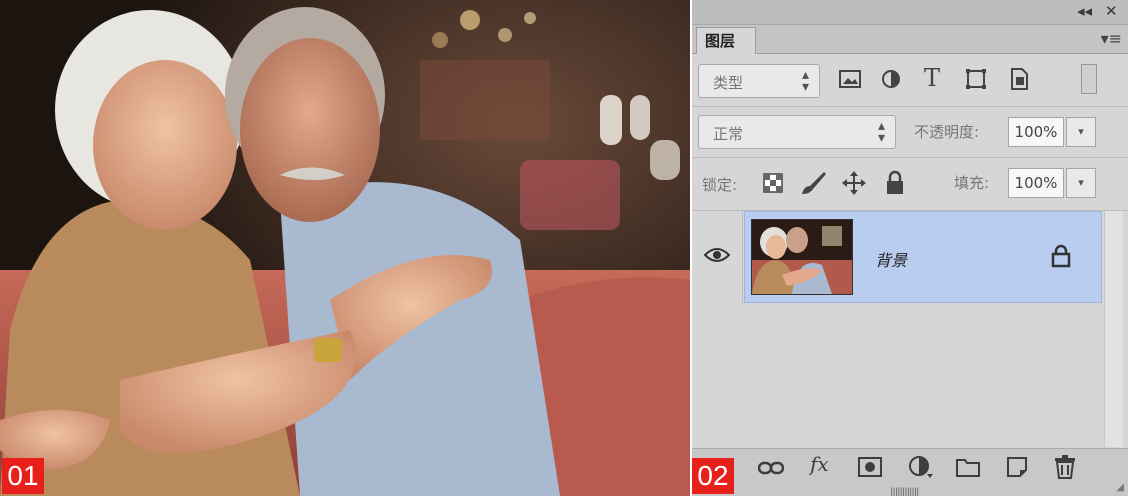 Image resolution: width=1128 pixels, height=496 pixels. I want to click on panel-bottom-toolbar: fx |||||||||||| ◢, so click(910, 472).